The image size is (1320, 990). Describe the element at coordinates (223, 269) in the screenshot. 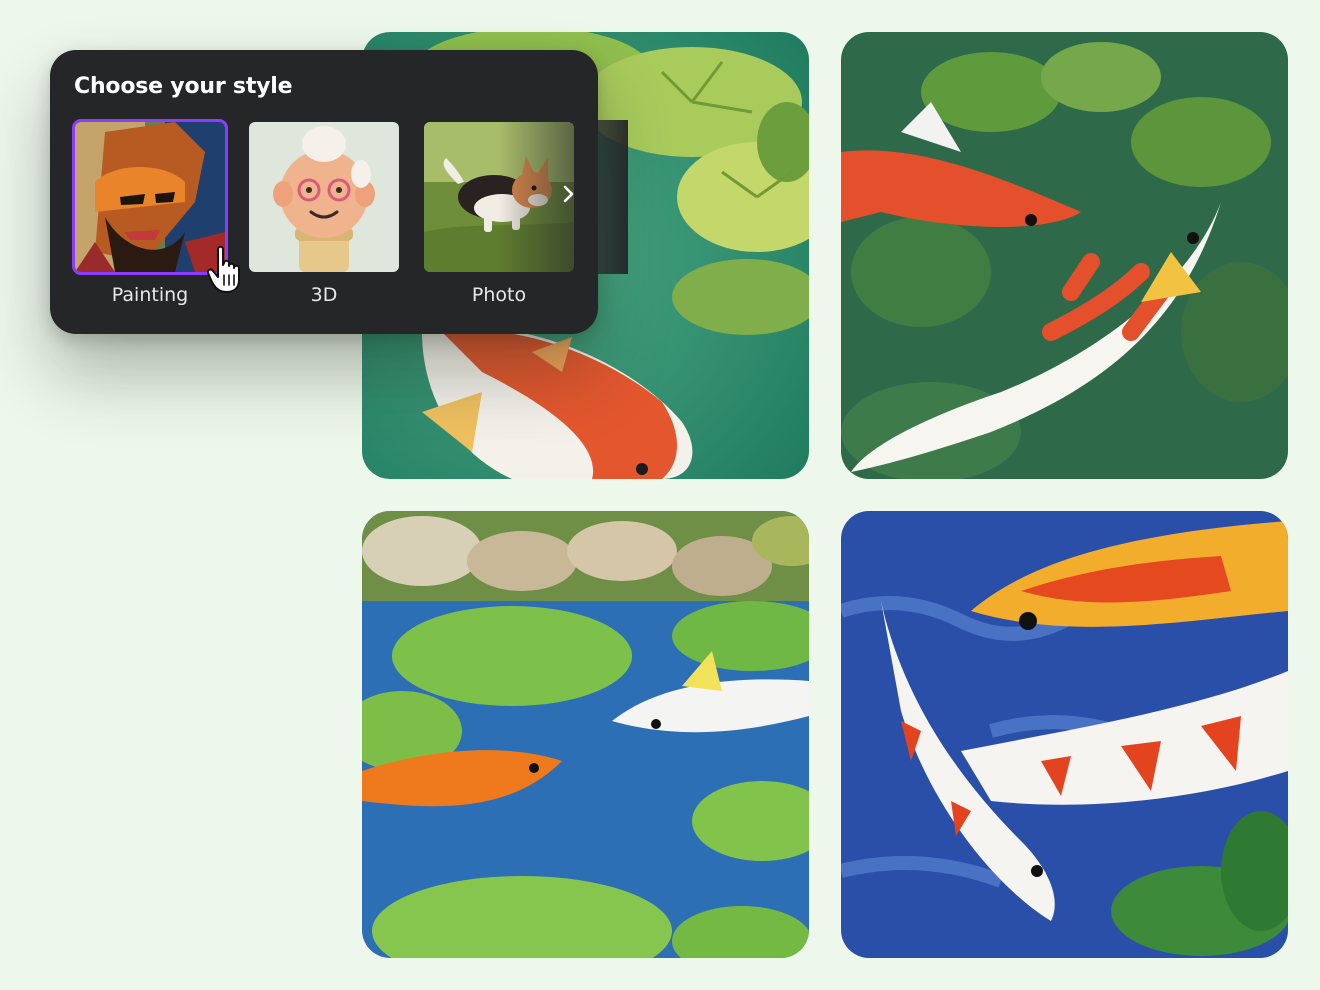

I see `hand-pointer-icon` at that location.